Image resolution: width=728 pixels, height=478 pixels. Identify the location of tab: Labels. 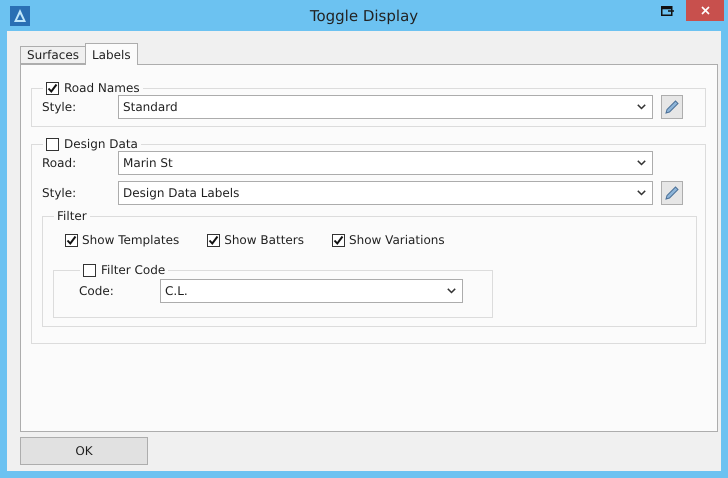
(111, 54).